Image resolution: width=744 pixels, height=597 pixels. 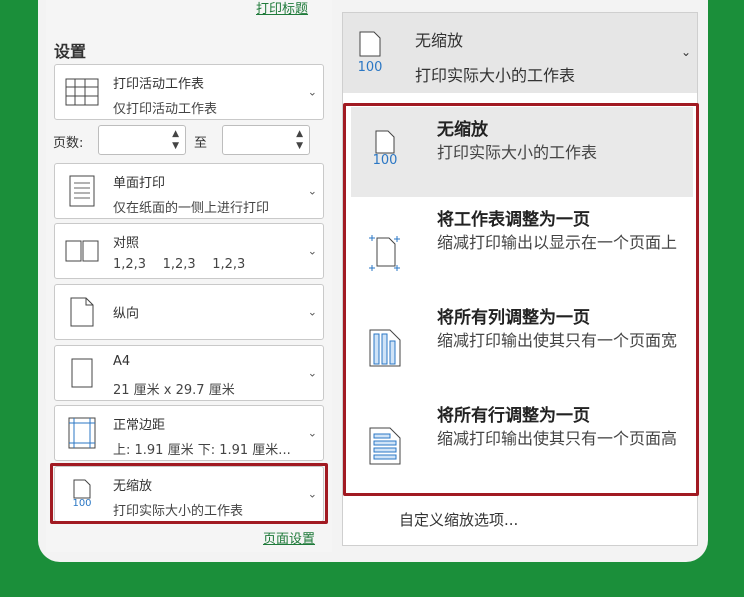 What do you see at coordinates (191, 208) in the screenshot?
I see `sides-desc: 仅在纸面的一侧上进行打印` at bounding box center [191, 208].